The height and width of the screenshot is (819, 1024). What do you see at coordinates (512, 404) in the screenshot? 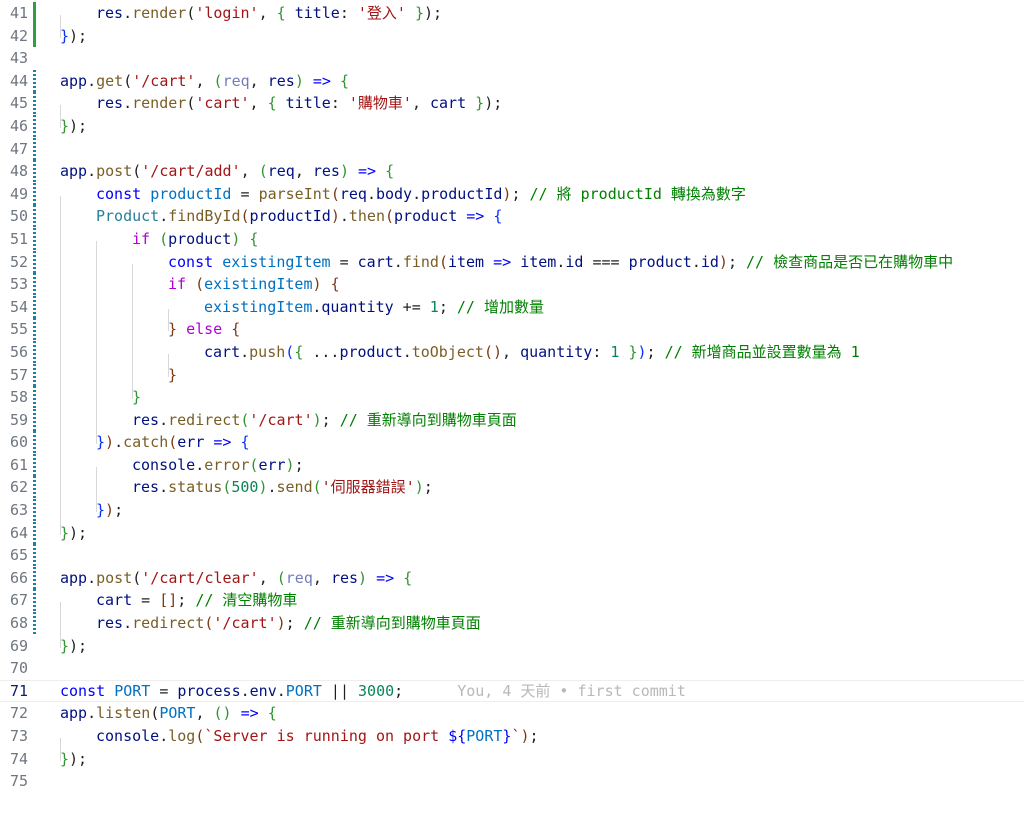
I see `code-line: 58}` at bounding box center [512, 404].